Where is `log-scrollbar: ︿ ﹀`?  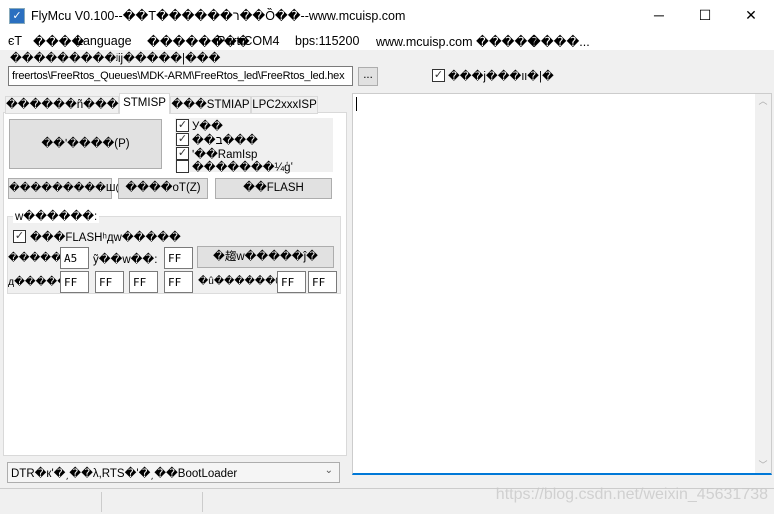 log-scrollbar: ︿ ﹀ is located at coordinates (763, 283).